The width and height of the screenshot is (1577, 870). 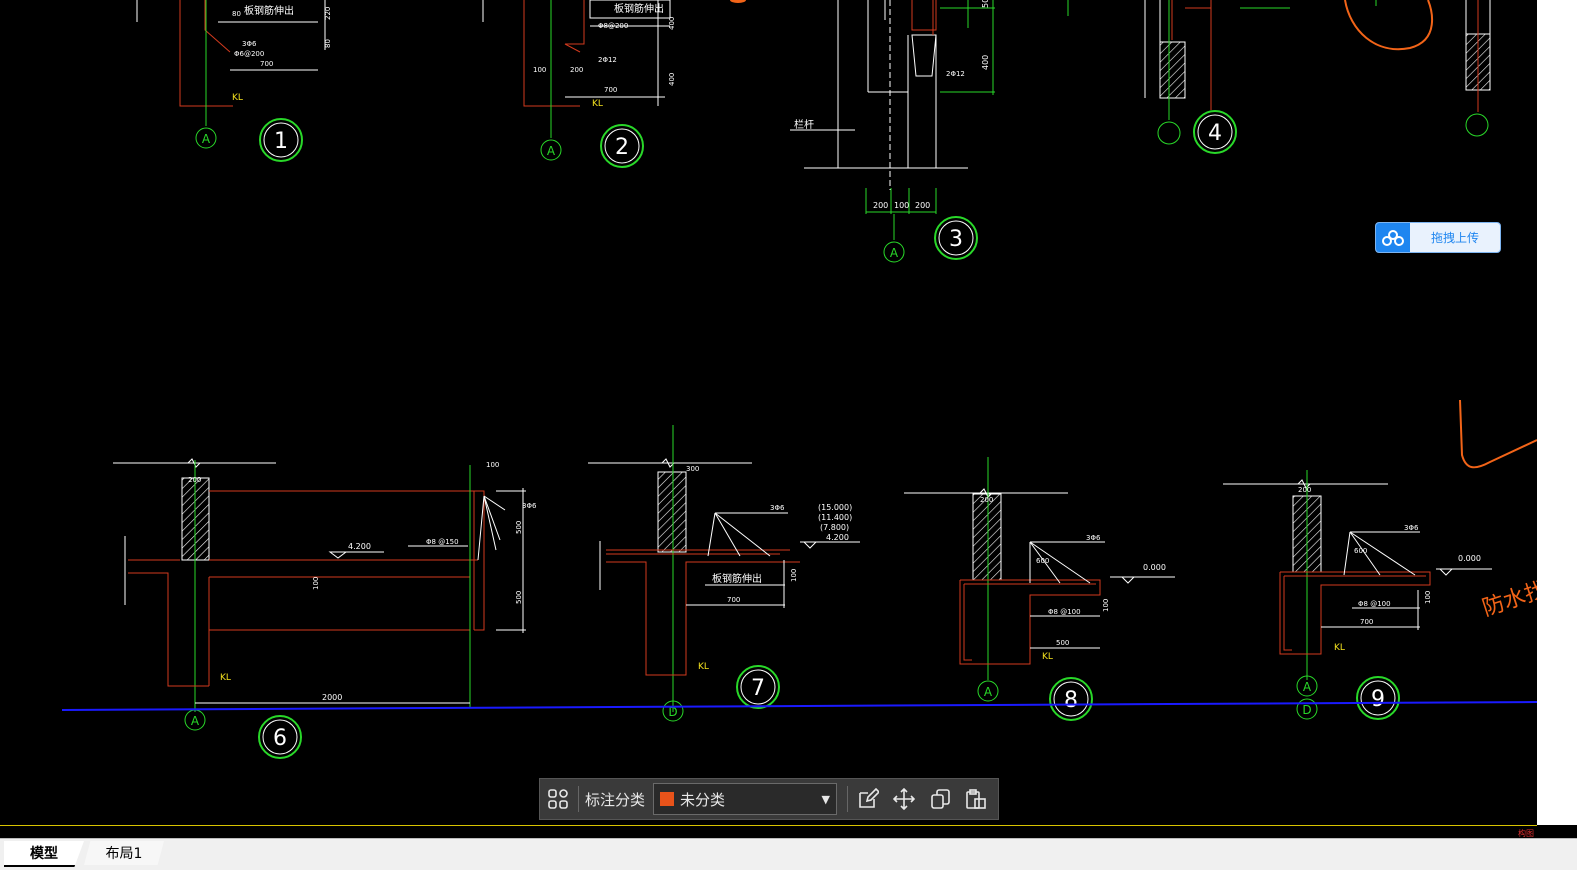 I want to click on detail-1-number: 1, so click(x=281, y=141).